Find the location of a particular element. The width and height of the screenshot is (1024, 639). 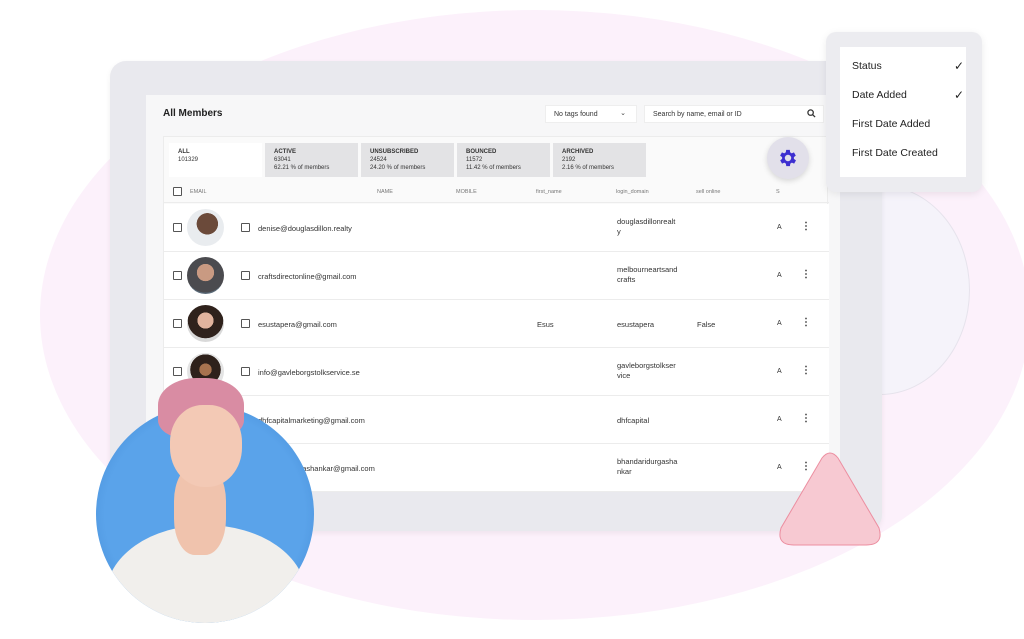

tab-count: 2192 is located at coordinates (569, 160).